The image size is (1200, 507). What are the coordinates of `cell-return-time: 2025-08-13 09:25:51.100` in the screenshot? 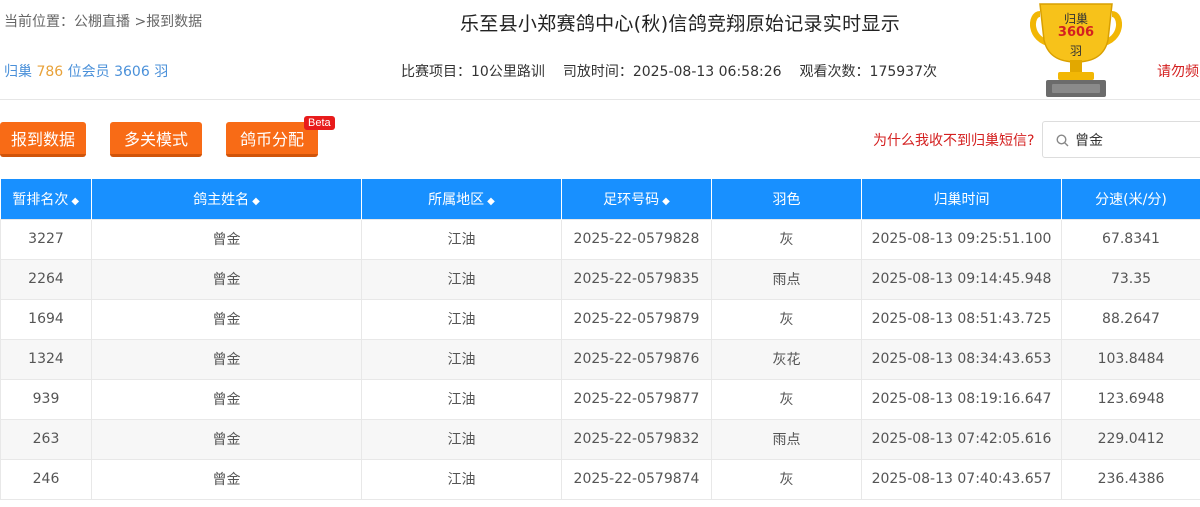 It's located at (961, 239).